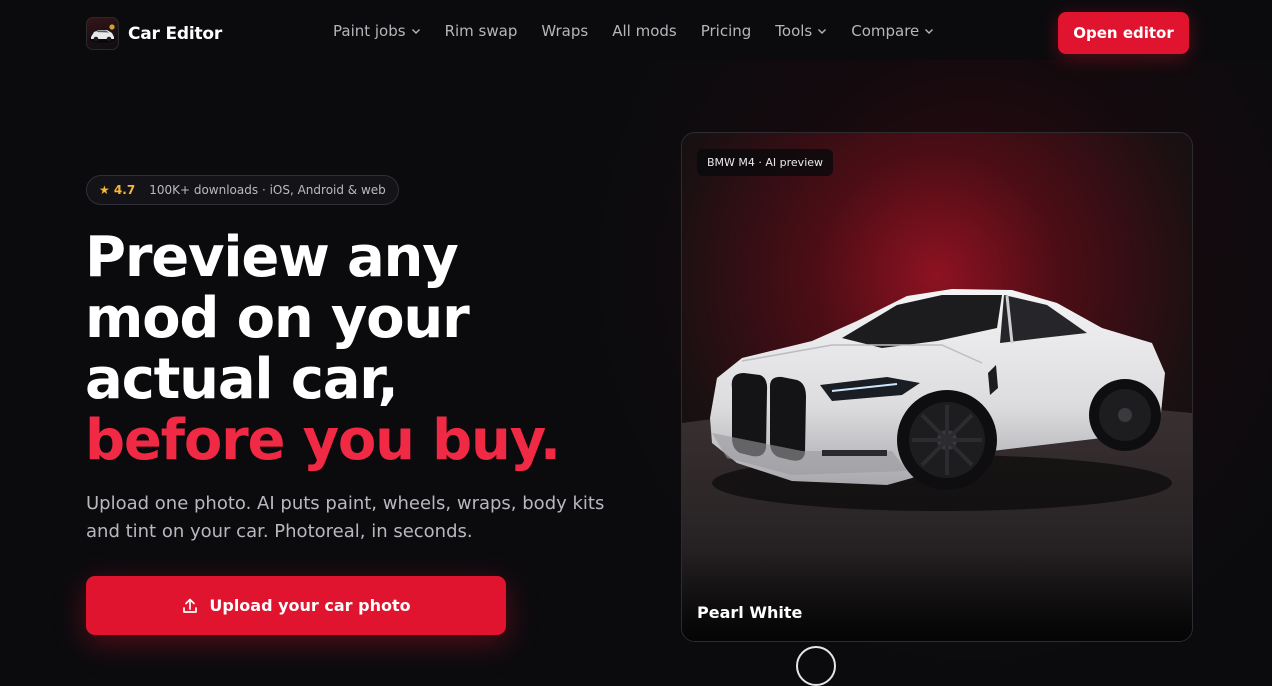  Describe the element at coordinates (190, 605) in the screenshot. I see `upload-icon` at that location.